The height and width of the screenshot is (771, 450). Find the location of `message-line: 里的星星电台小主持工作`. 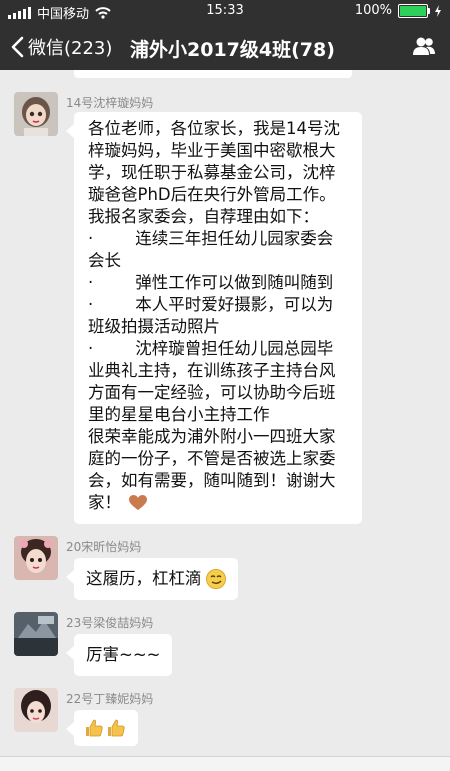

message-line: 里的星星电台小主持工作 is located at coordinates (179, 414).